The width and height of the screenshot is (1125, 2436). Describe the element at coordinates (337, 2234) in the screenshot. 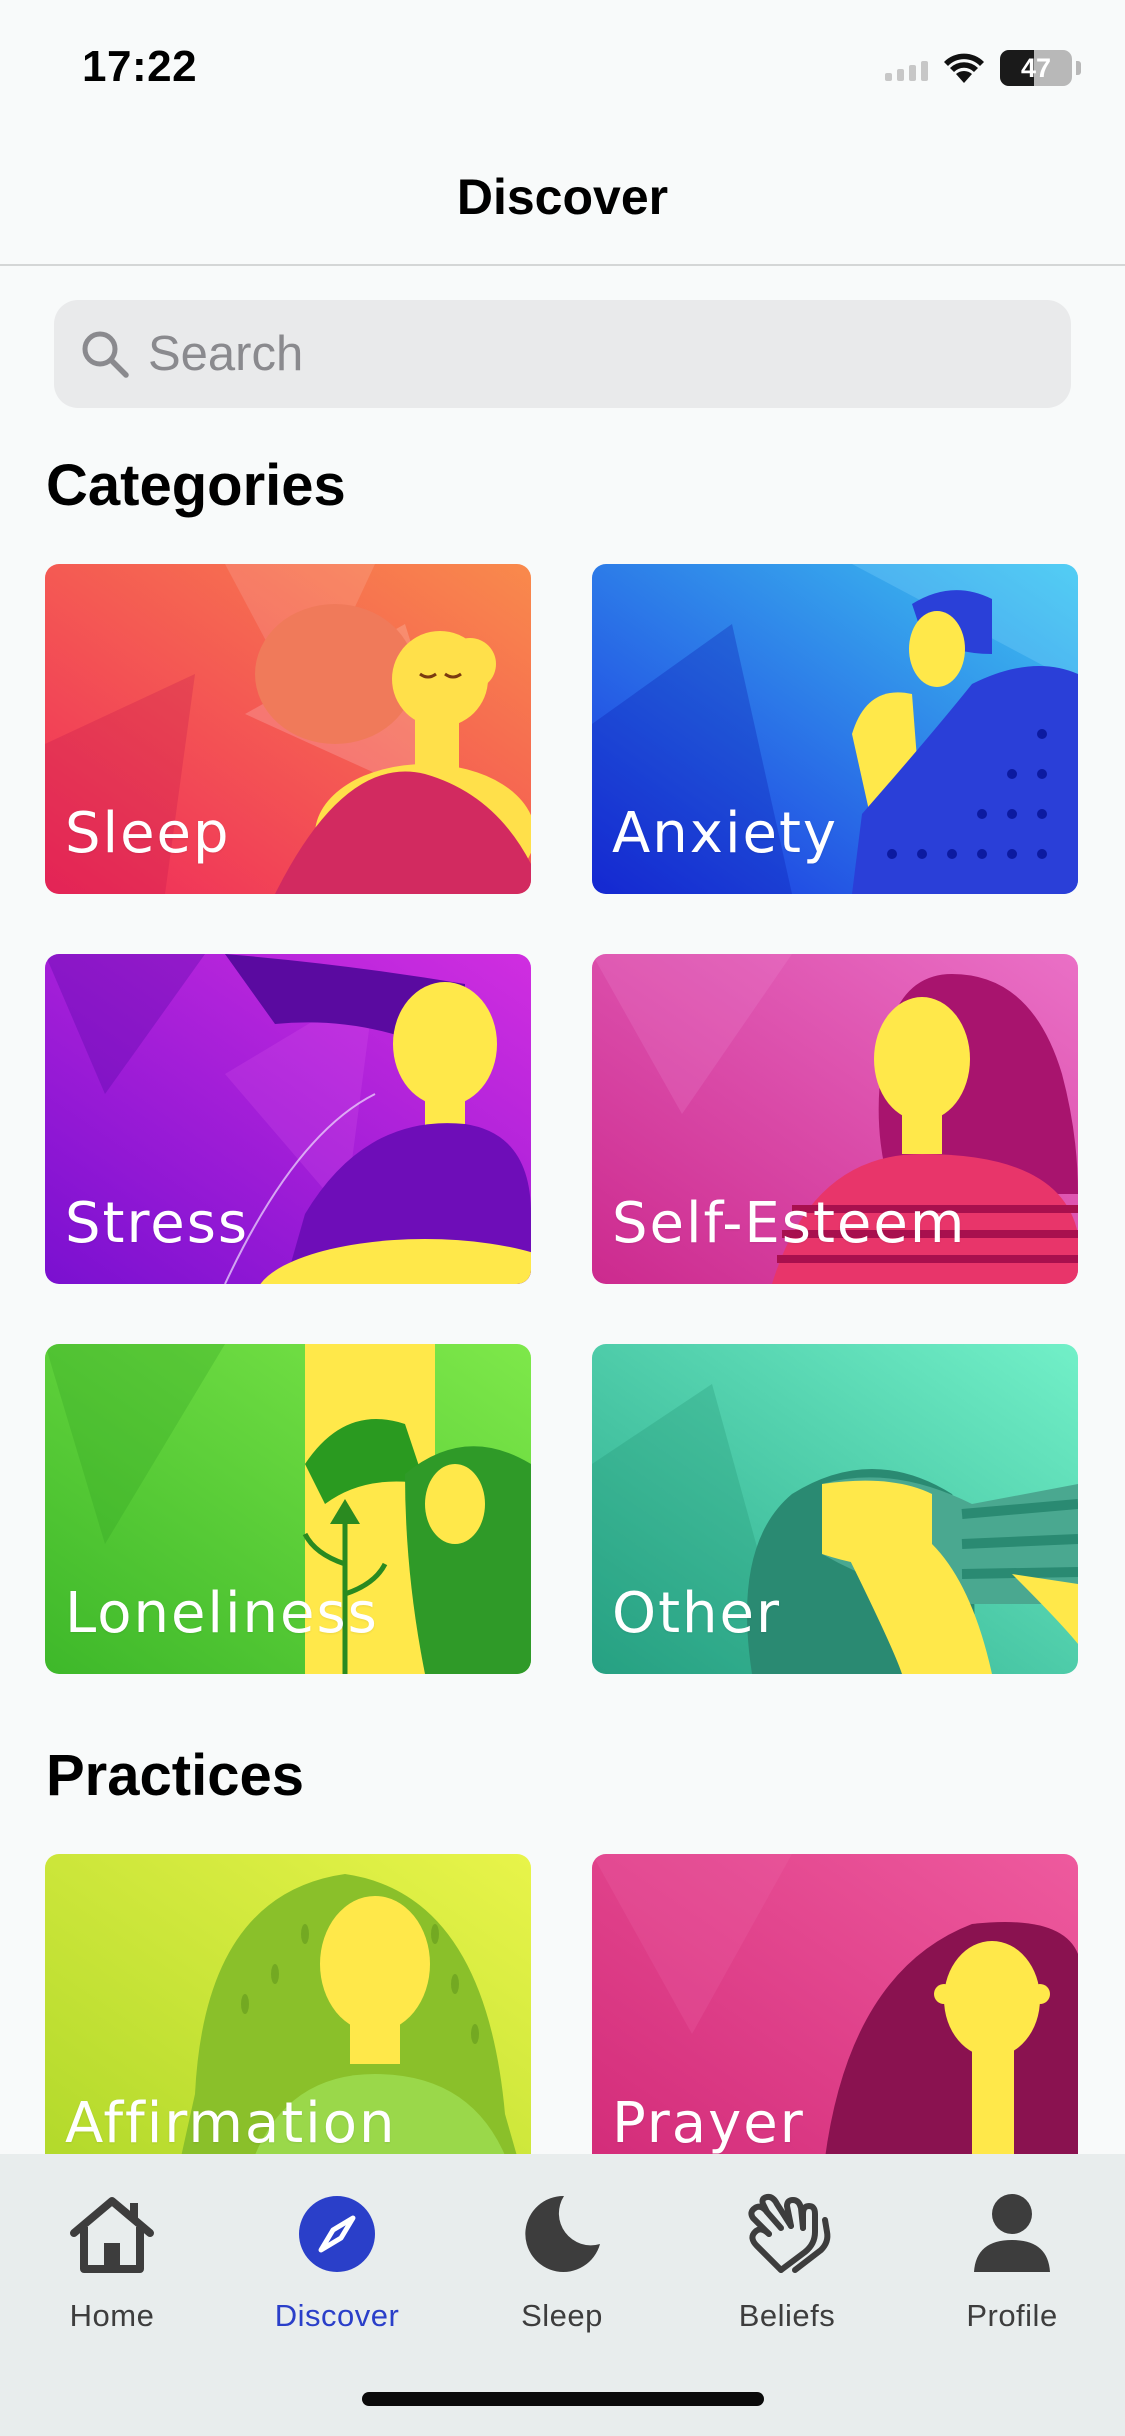

I see `compass-icon` at that location.